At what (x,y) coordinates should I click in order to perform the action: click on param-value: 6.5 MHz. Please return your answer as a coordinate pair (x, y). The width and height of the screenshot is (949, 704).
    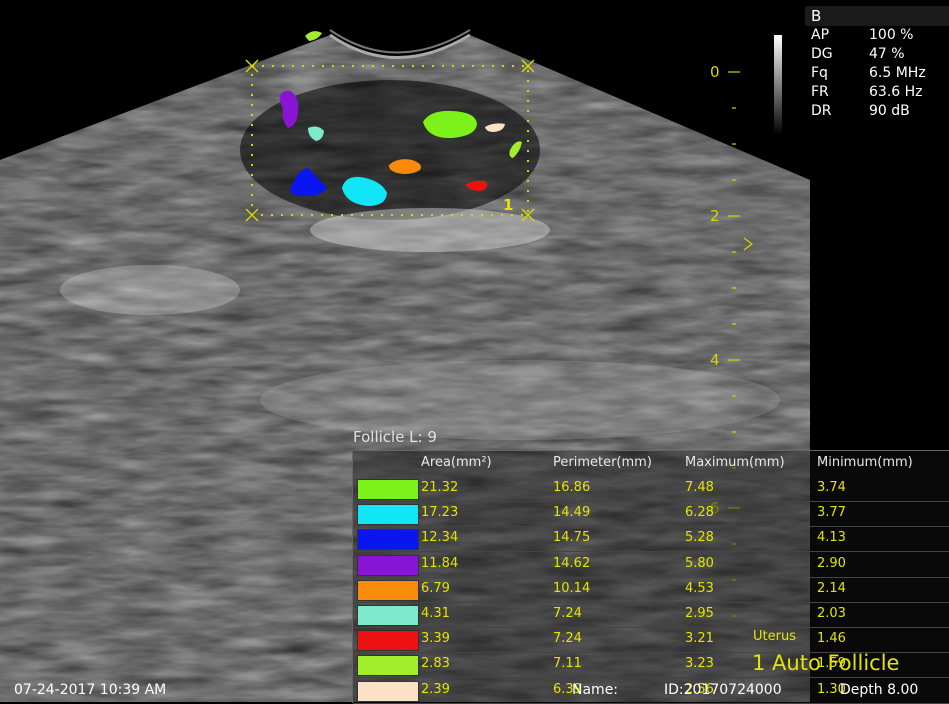
    Looking at the image, I should click on (897, 73).